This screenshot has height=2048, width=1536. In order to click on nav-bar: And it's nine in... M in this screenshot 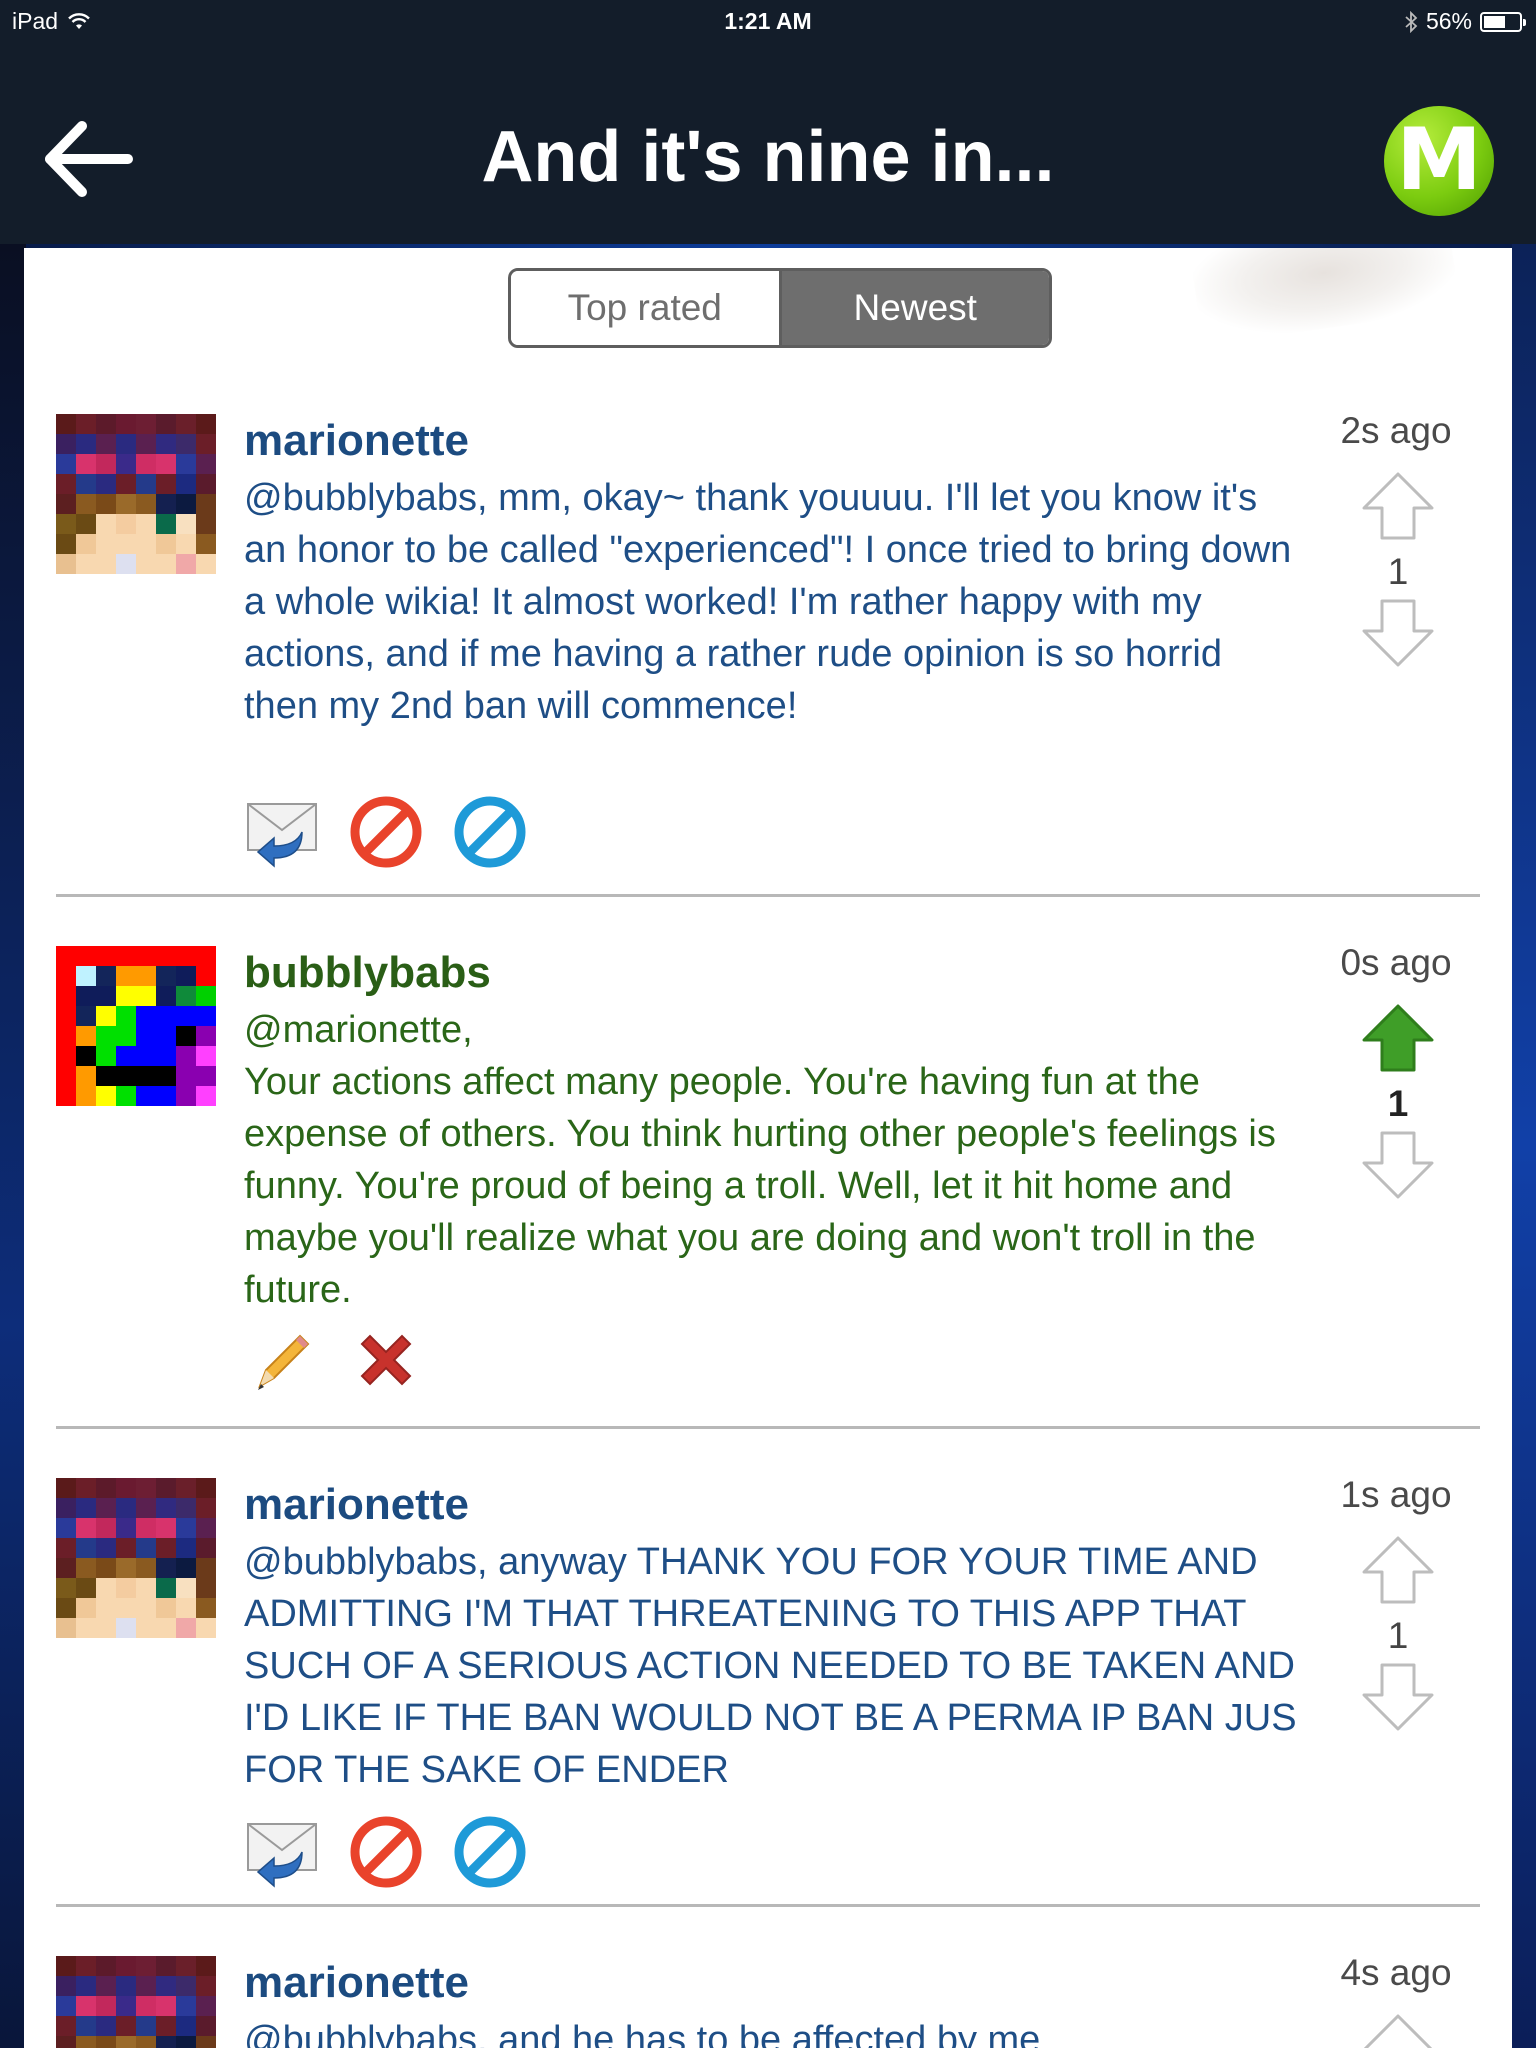, I will do `click(768, 144)`.